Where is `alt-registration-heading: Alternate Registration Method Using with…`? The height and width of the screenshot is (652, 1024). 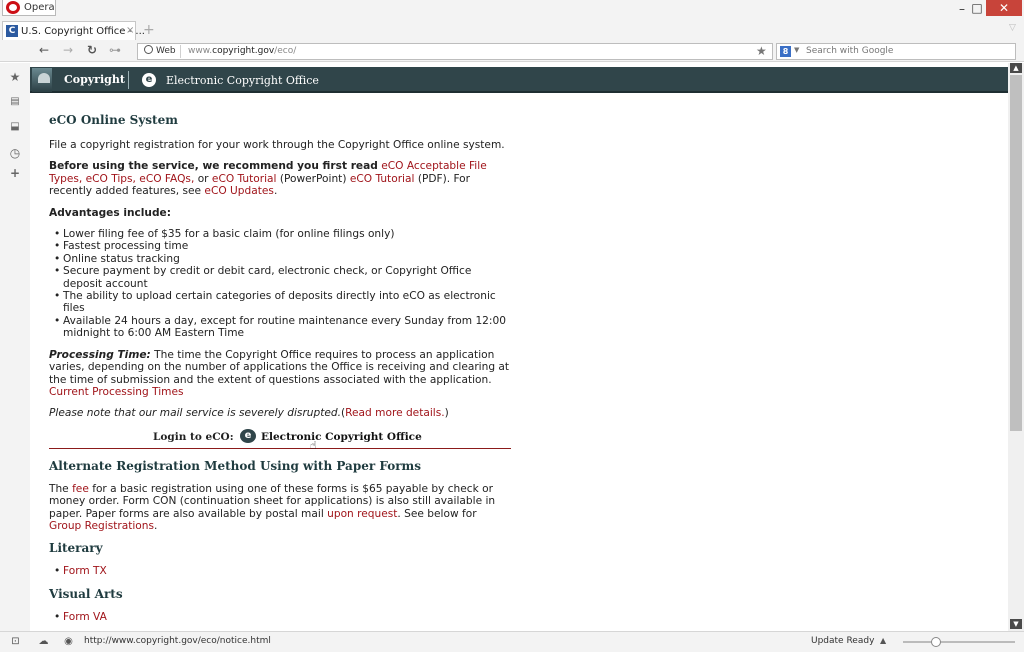 alt-registration-heading: Alternate Registration Method Using with… is located at coordinates (235, 465).